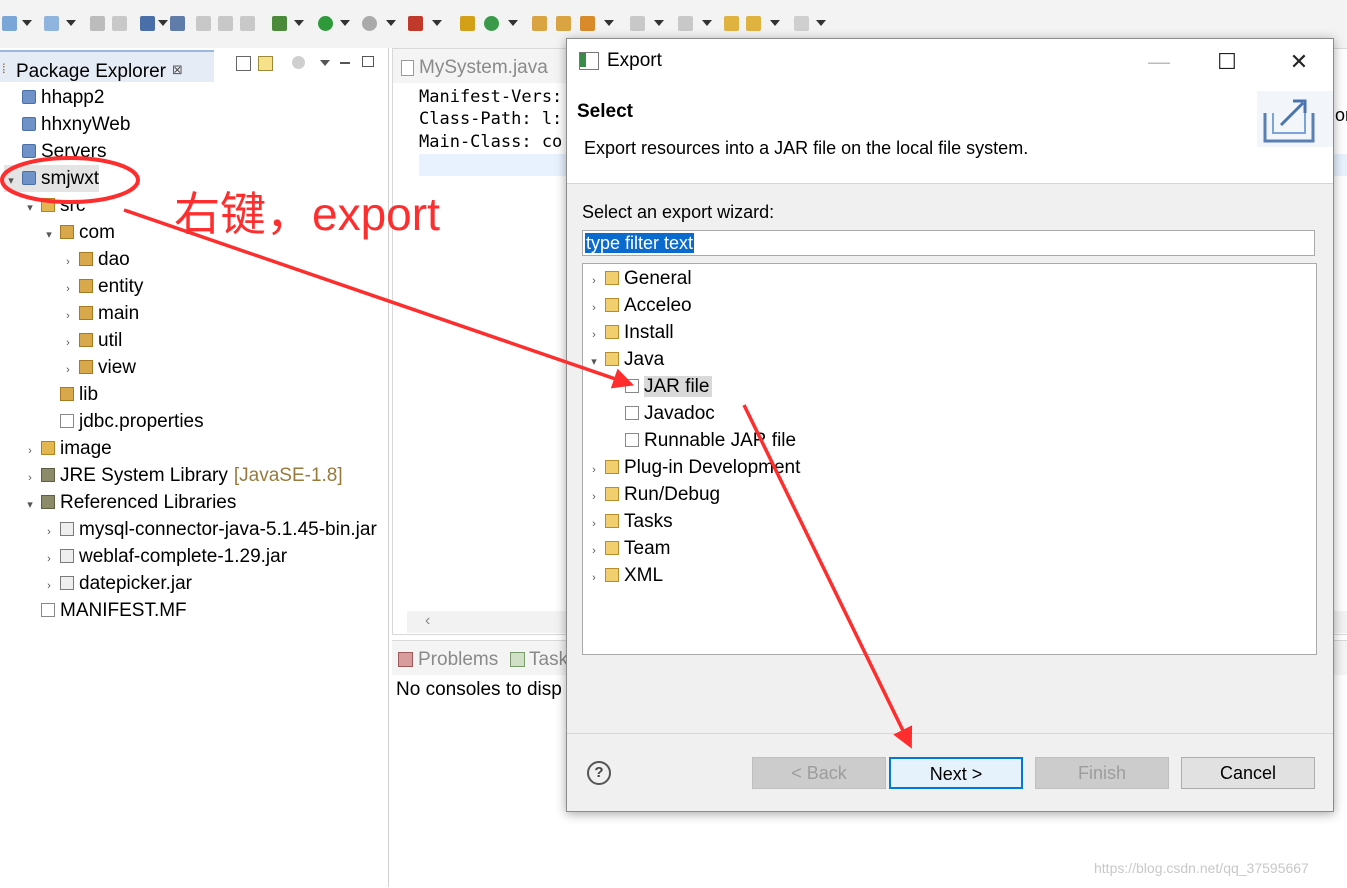 The image size is (1347, 888). What do you see at coordinates (1102, 773) in the screenshot?
I see `finish-button: Finish` at bounding box center [1102, 773].